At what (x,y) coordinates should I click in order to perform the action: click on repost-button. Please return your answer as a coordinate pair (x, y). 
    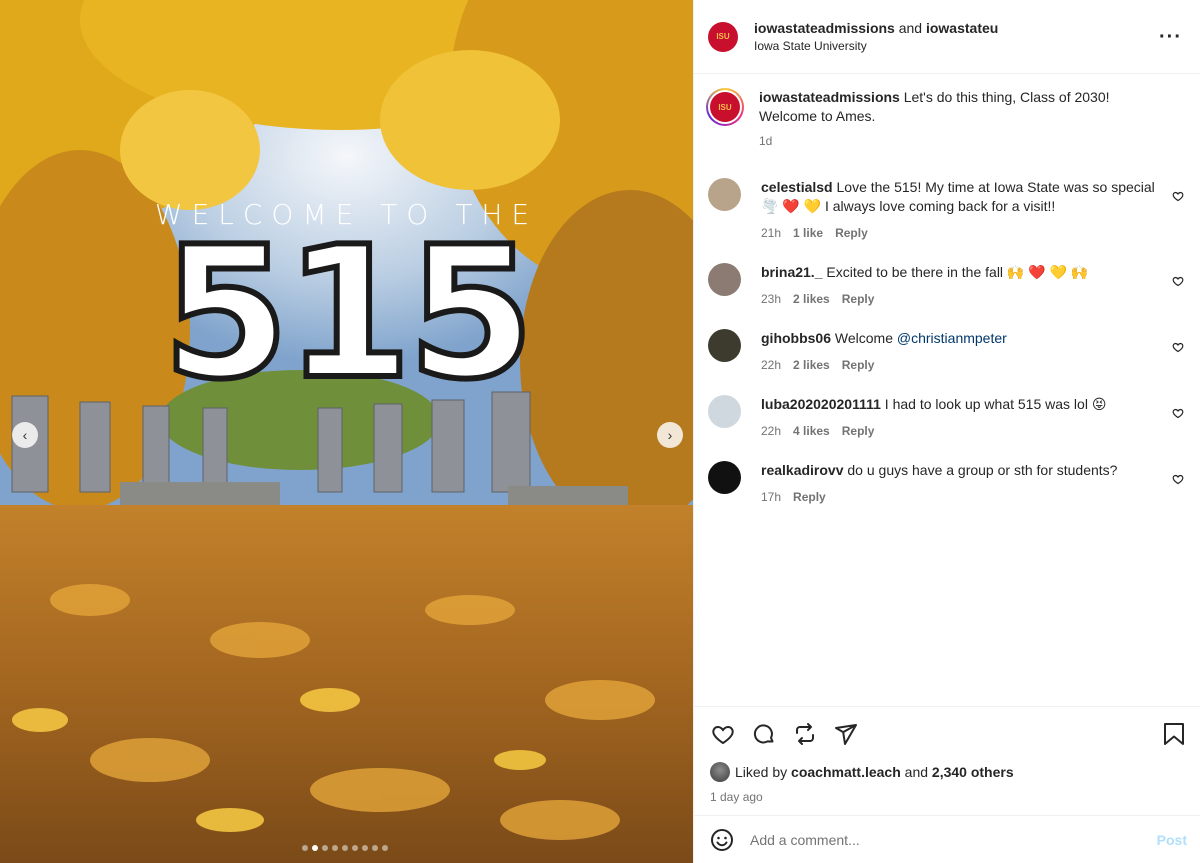
    Looking at the image, I should click on (805, 734).